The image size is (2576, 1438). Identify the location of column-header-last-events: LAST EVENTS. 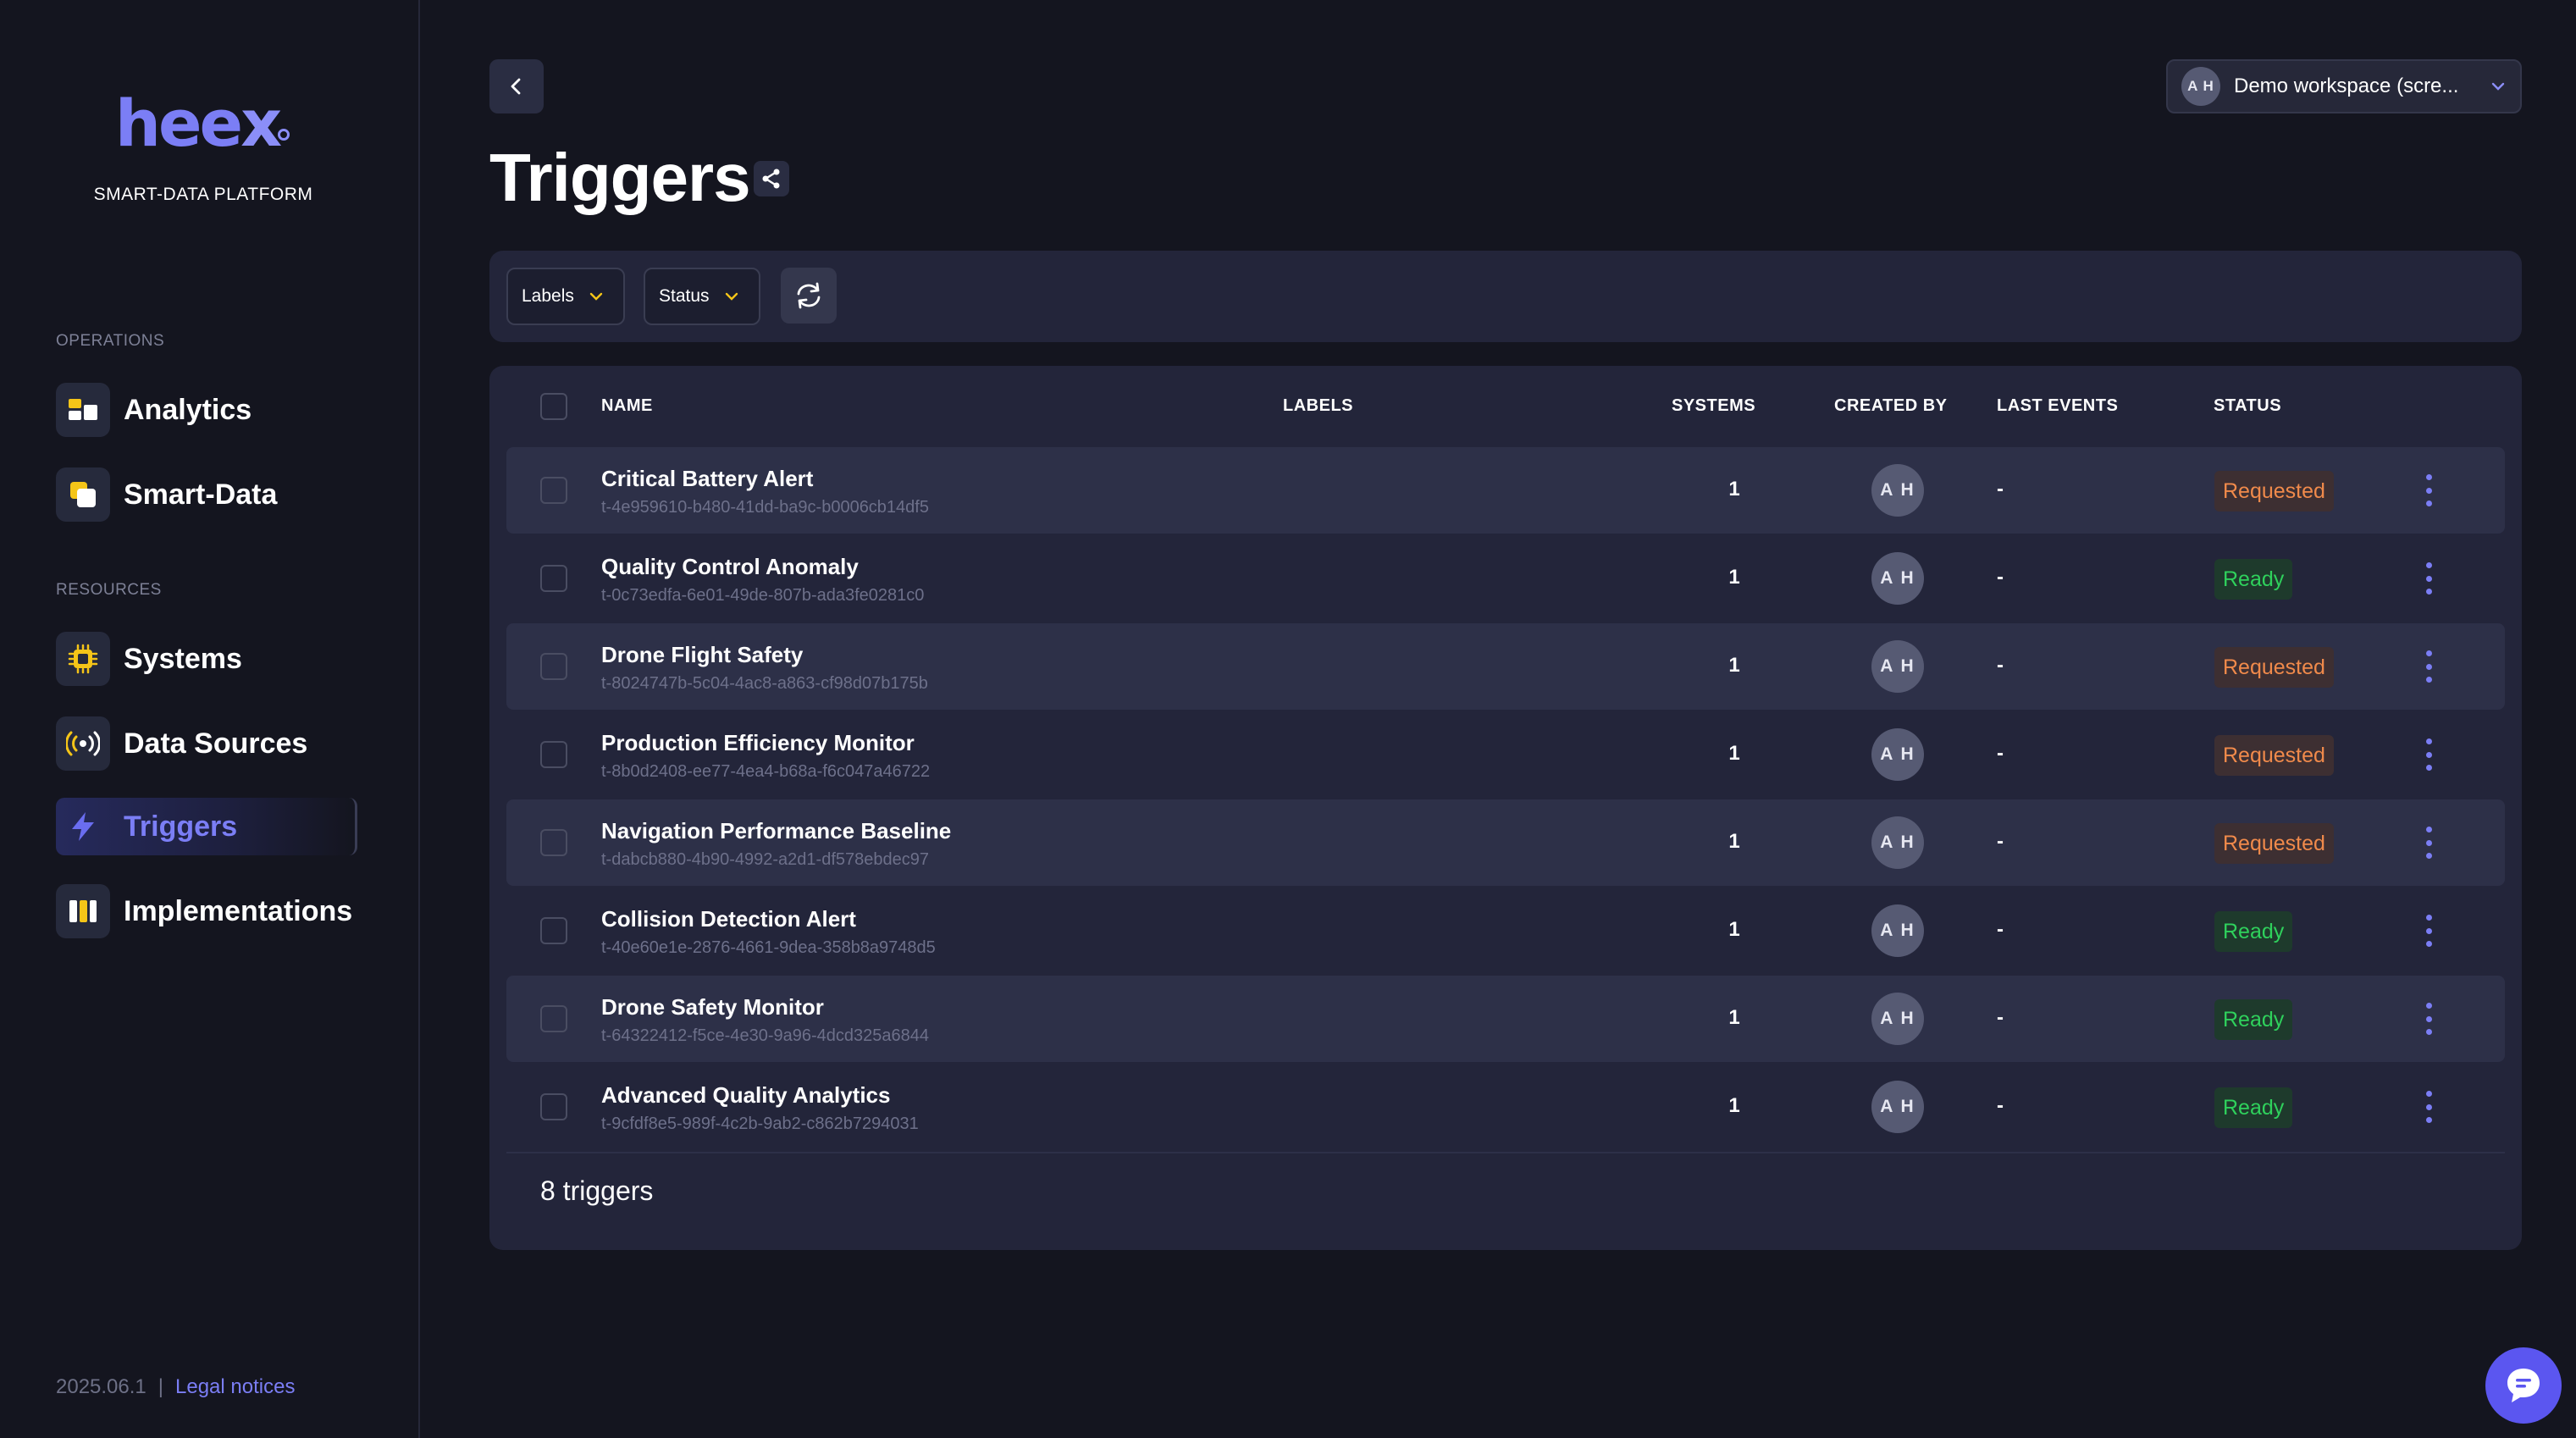
(2057, 406).